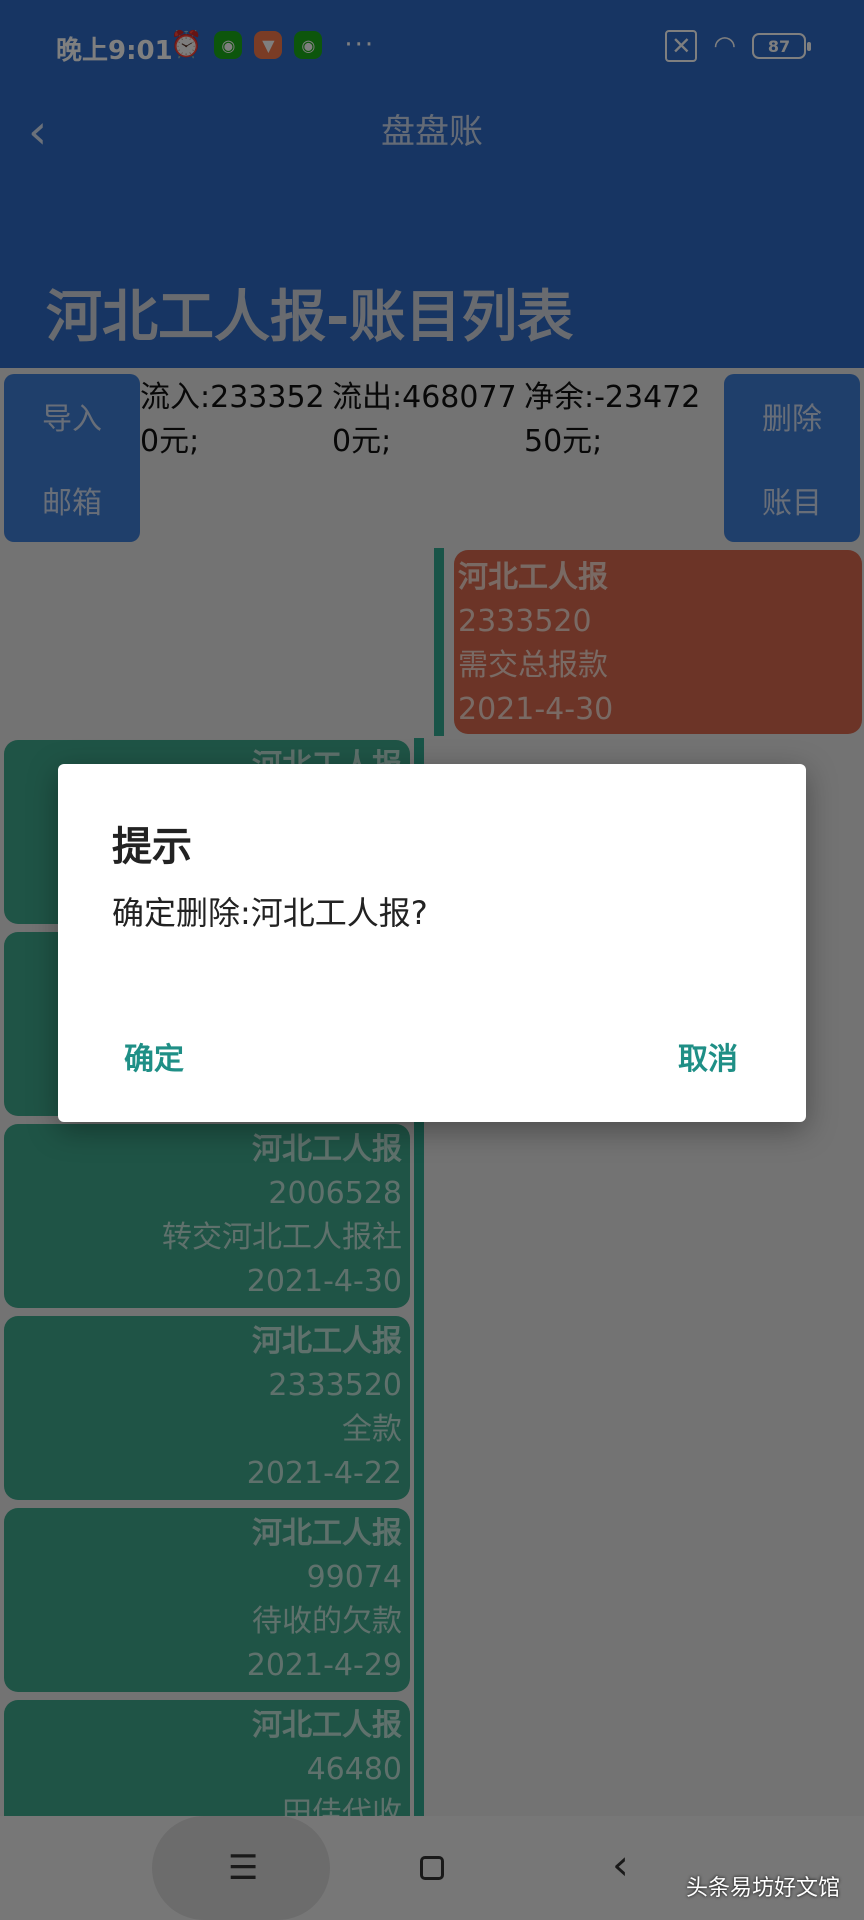  What do you see at coordinates (432, 1868) in the screenshot?
I see `modal-scrim-nav` at bounding box center [432, 1868].